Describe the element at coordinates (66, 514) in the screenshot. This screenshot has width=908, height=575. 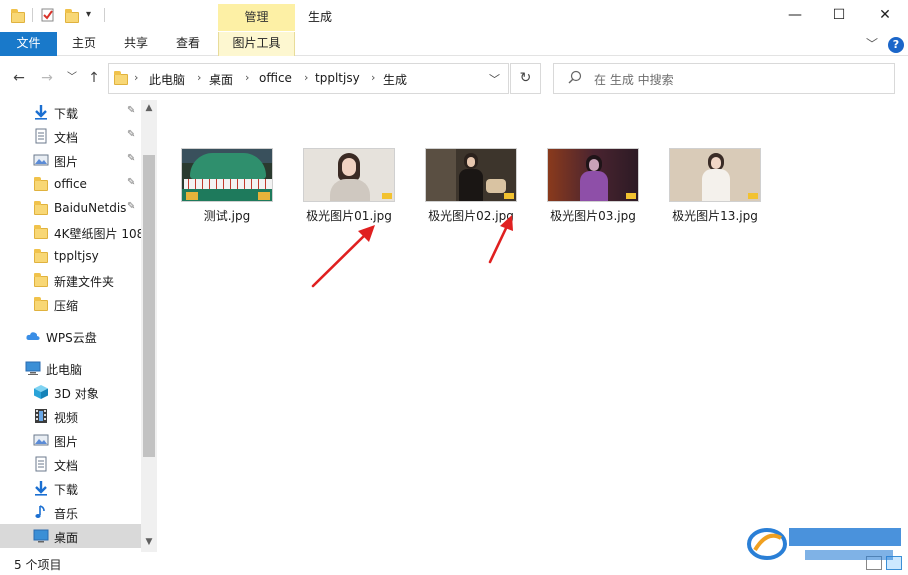
I see `sidebar-item-label: 音乐` at that location.